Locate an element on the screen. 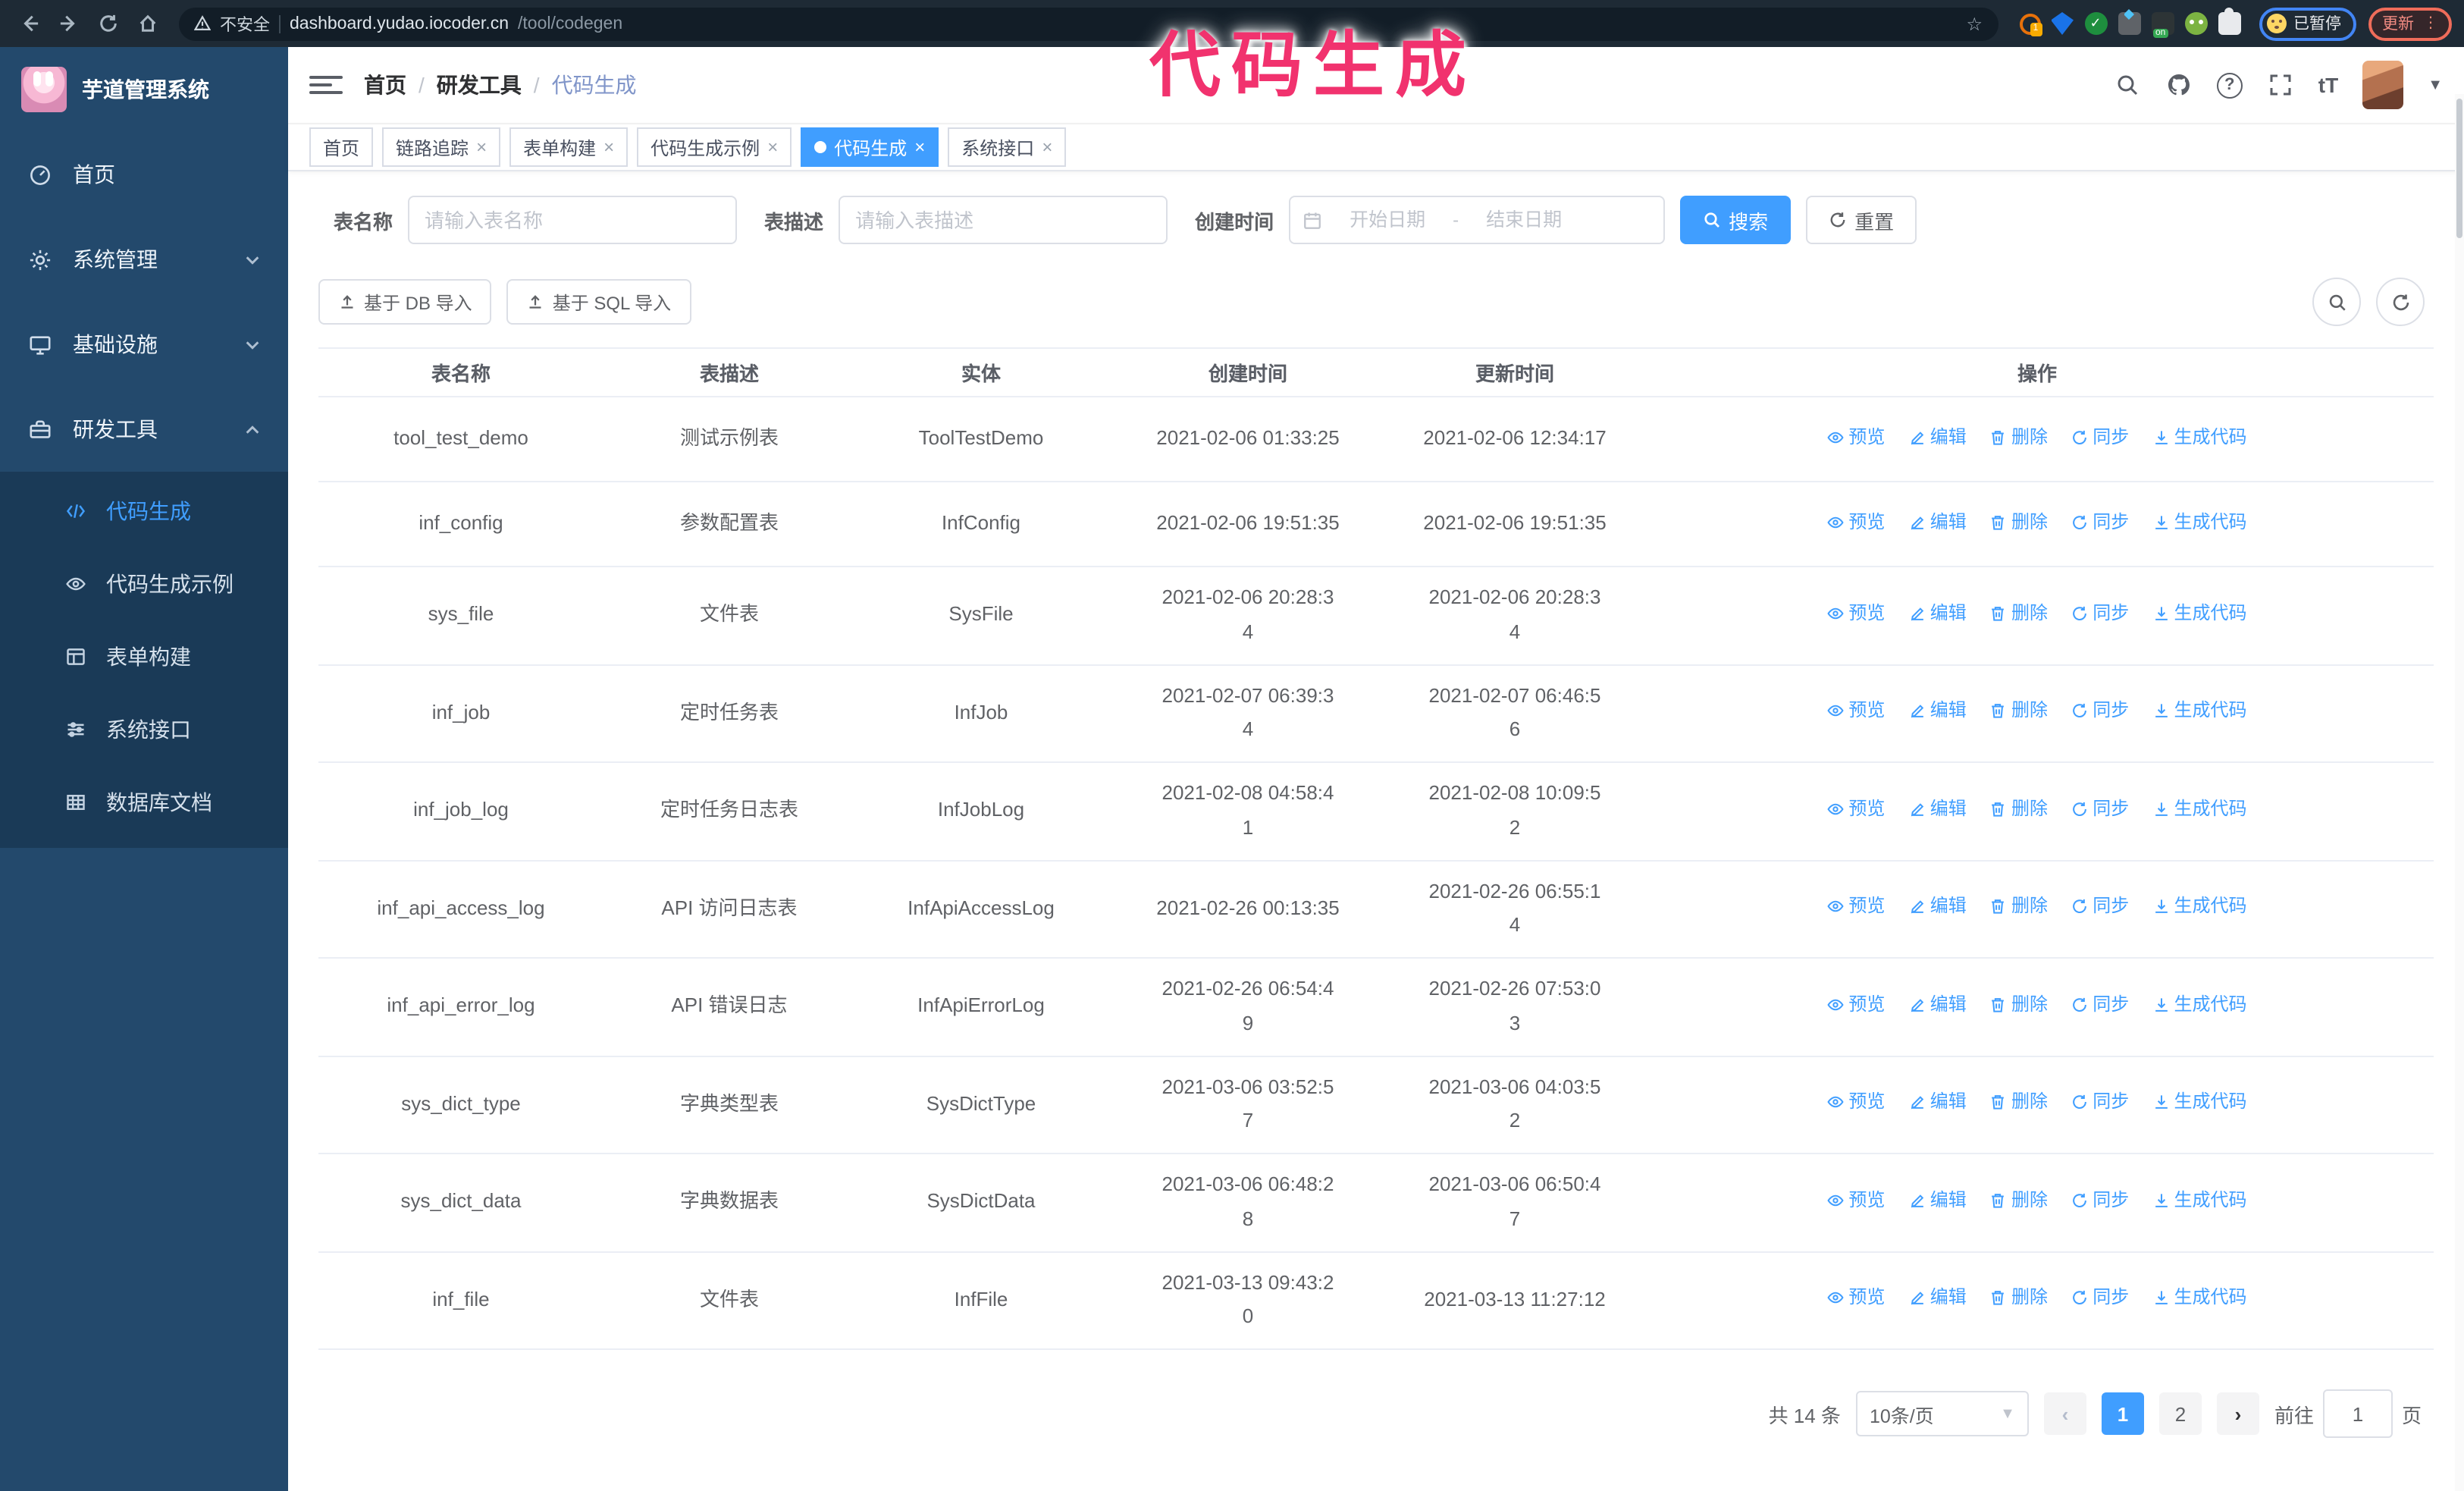 Image resolution: width=2464 pixels, height=1491 pixels. page-scrollbar is located at coordinates (2459, 792).